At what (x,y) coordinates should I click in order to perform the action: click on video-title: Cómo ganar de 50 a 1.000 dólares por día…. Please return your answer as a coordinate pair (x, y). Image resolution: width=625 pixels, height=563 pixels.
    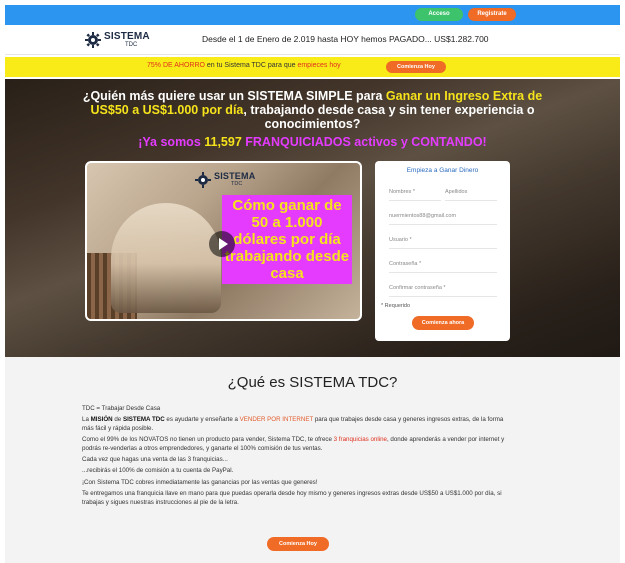
    Looking at the image, I should click on (287, 239).